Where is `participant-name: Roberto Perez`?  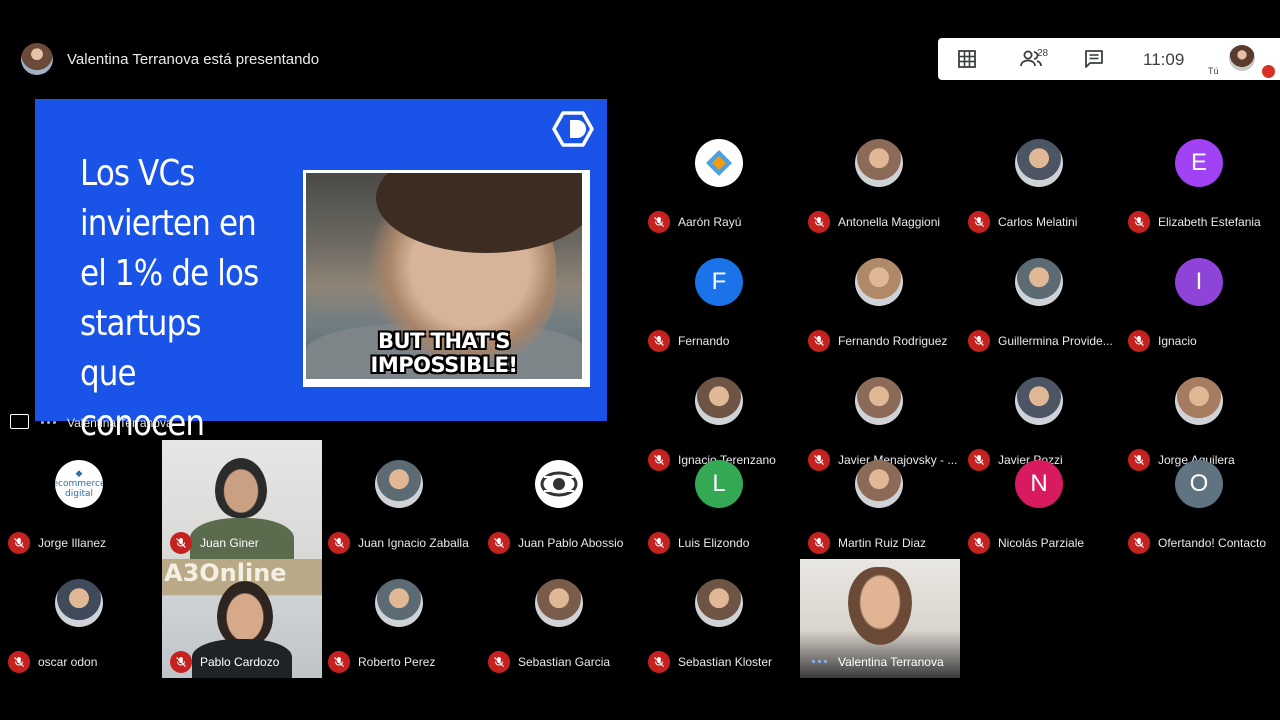
participant-name: Roberto Perez is located at coordinates (397, 662).